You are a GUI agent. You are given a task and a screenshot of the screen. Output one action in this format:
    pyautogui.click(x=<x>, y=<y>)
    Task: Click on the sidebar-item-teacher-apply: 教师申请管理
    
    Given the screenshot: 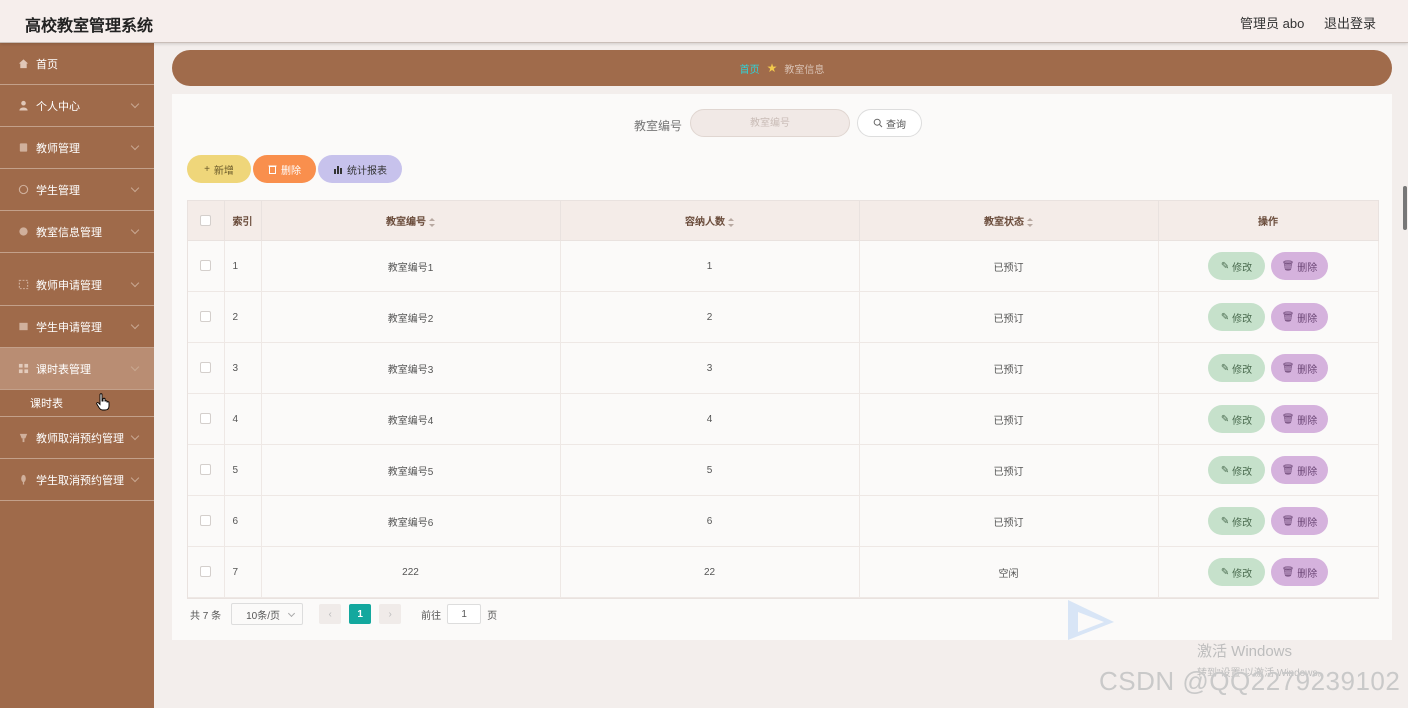 What is the action you would take?
    pyautogui.click(x=77, y=285)
    